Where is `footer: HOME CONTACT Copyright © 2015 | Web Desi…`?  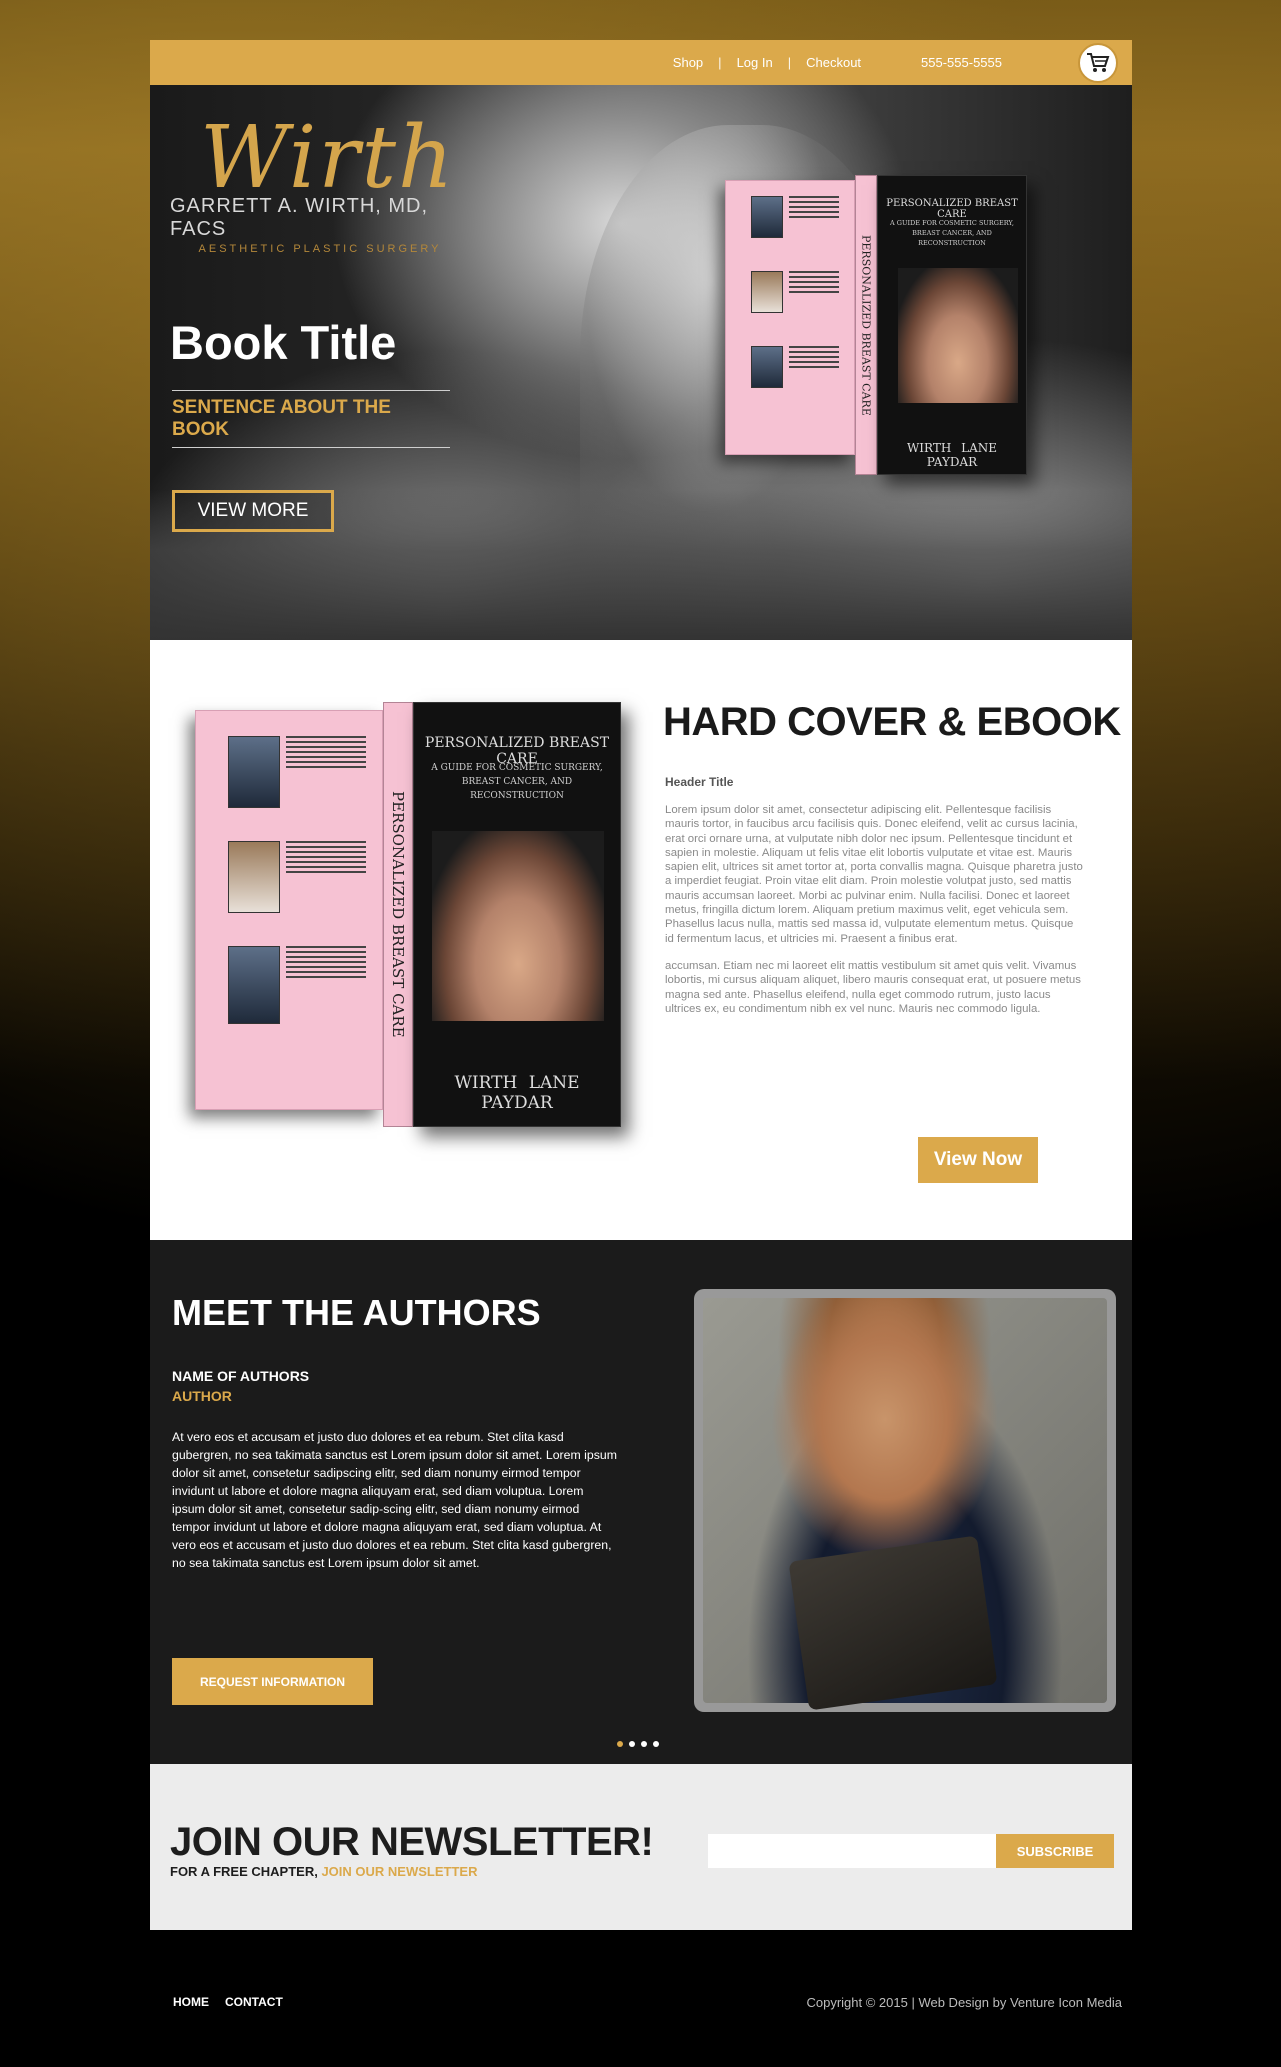
footer: HOME CONTACT Copyright © 2015 | Web Desi… is located at coordinates (641, 2002).